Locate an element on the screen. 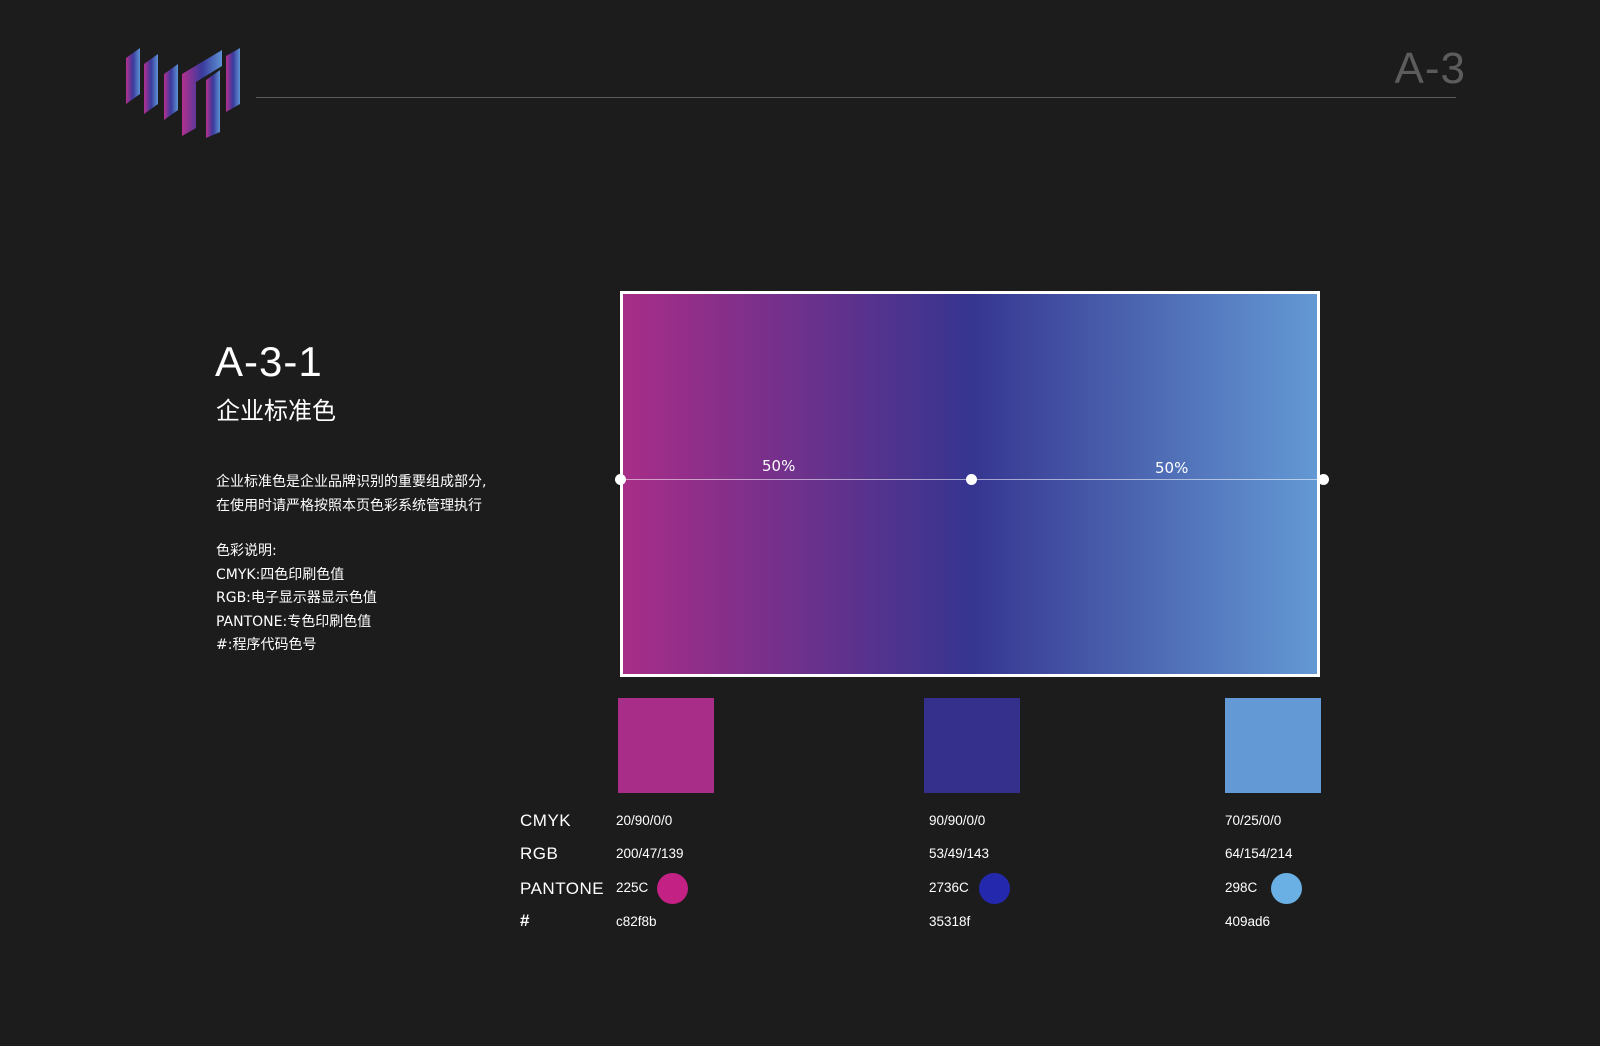  label-cmyk: CMYK is located at coordinates (546, 820).